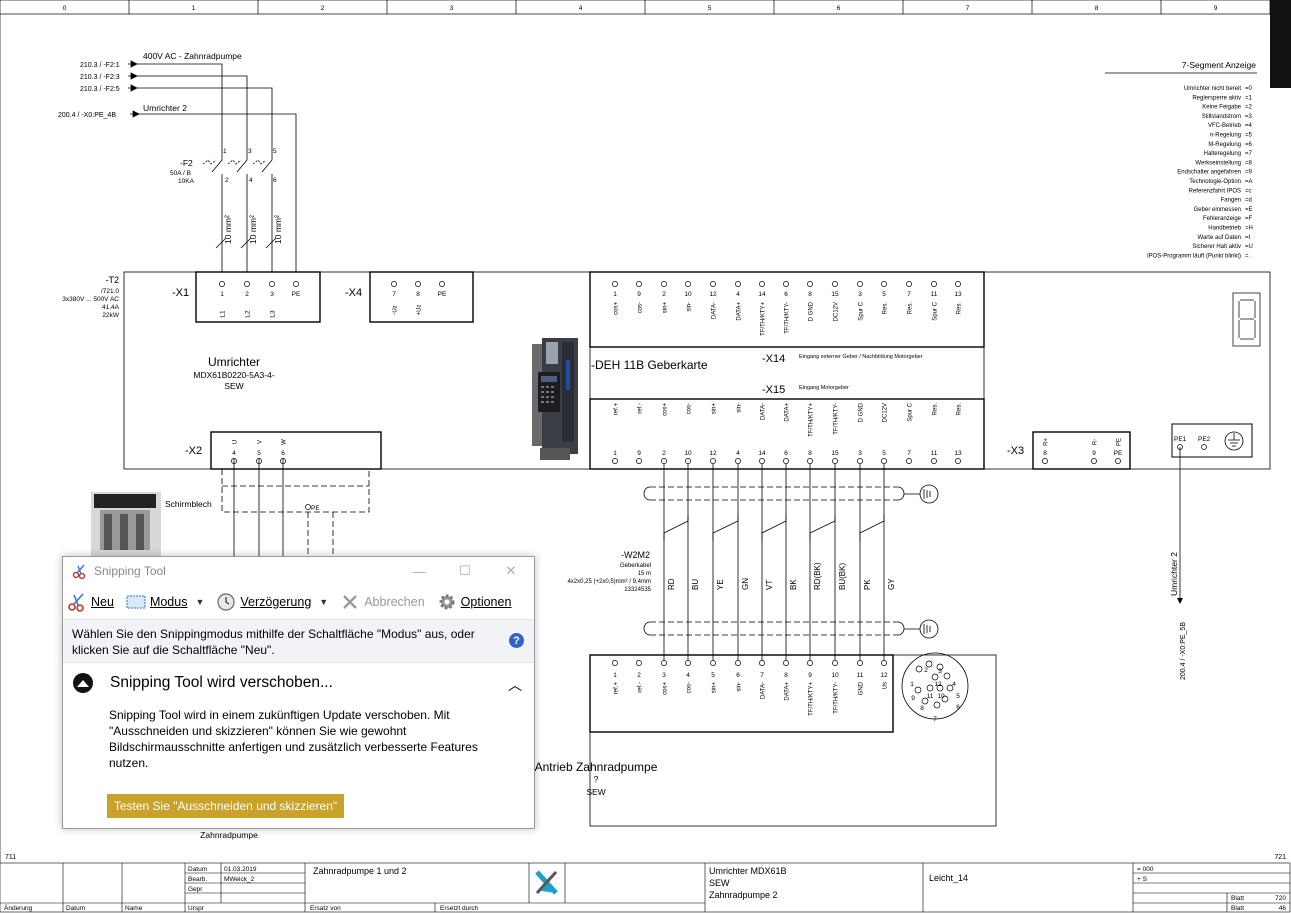 The height and width of the screenshot is (913, 1291). I want to click on plug-pin-number: 6, so click(958, 707).